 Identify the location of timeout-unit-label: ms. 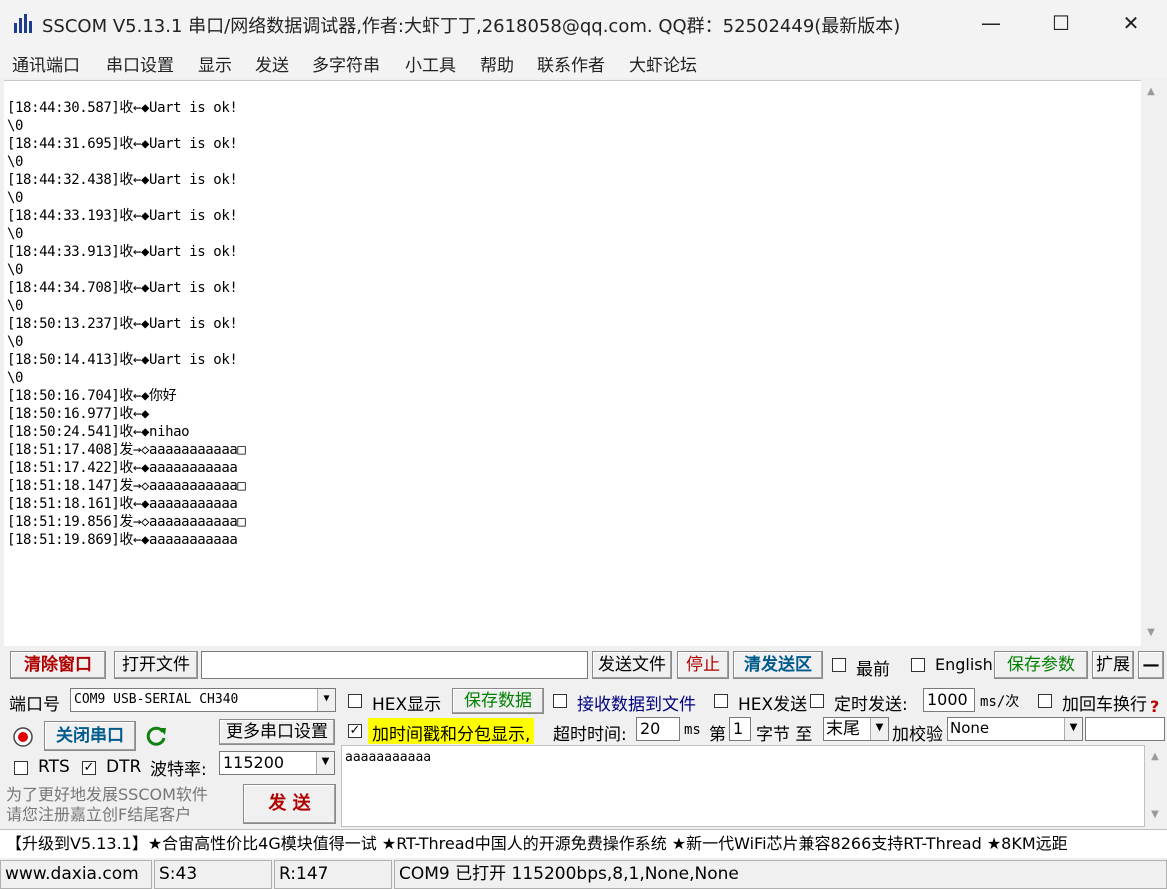
(692, 730).